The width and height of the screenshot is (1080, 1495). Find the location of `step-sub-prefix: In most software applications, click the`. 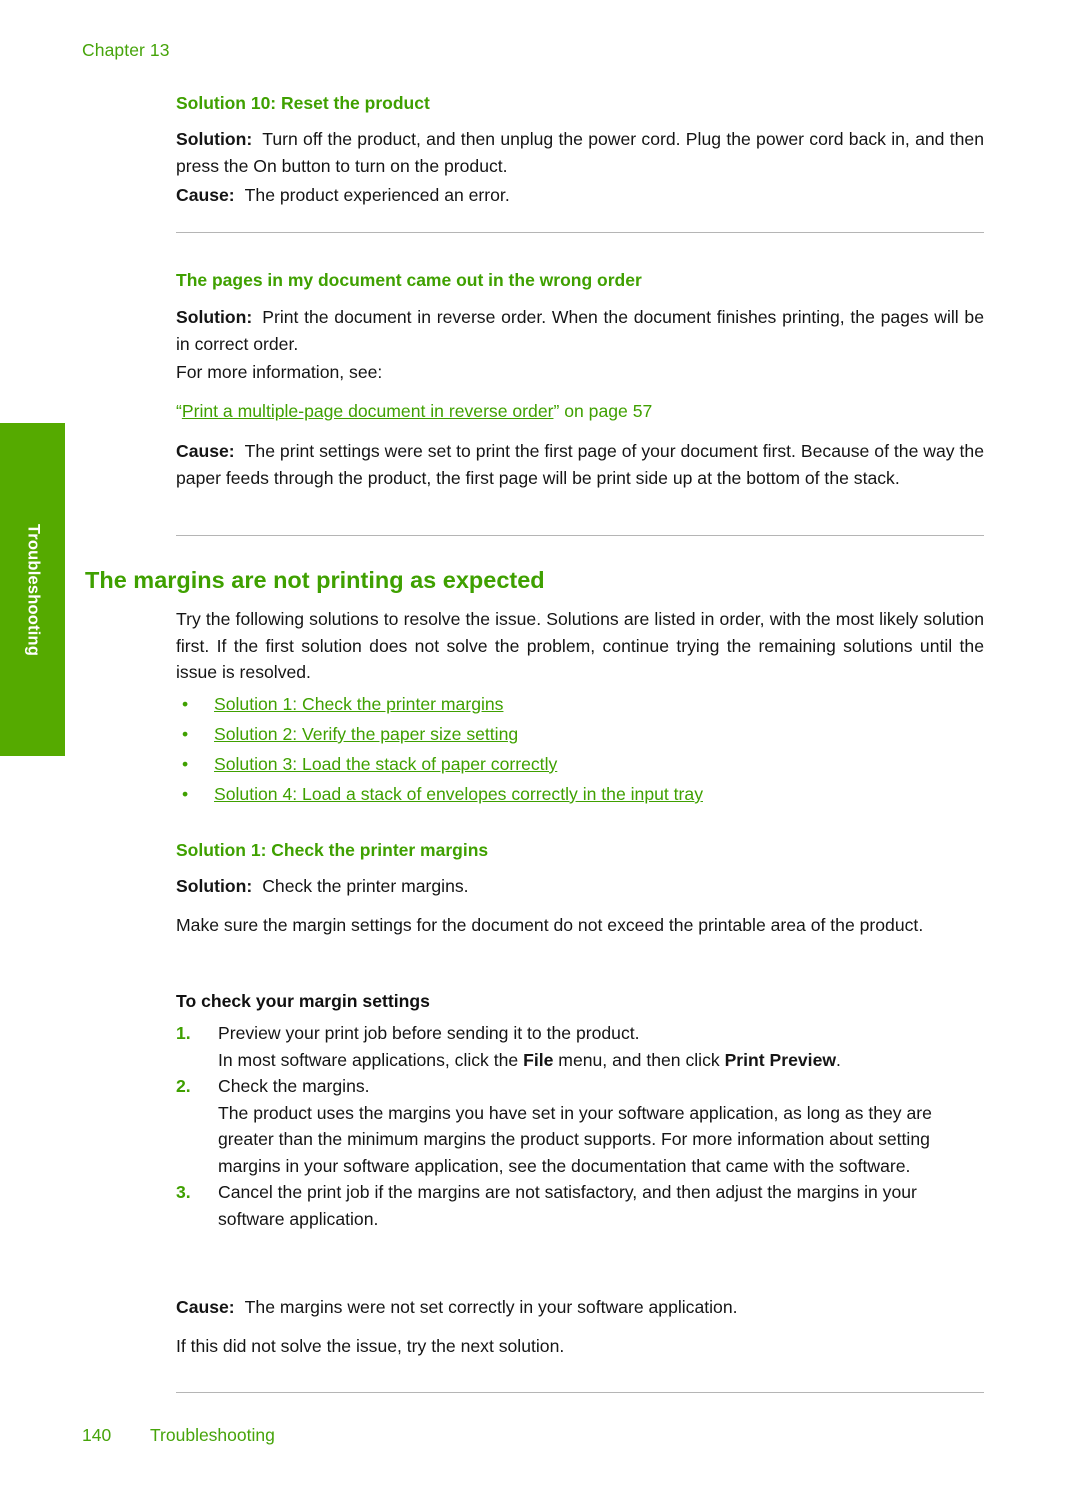

step-sub-prefix: In most software applications, click the is located at coordinates (371, 1059).